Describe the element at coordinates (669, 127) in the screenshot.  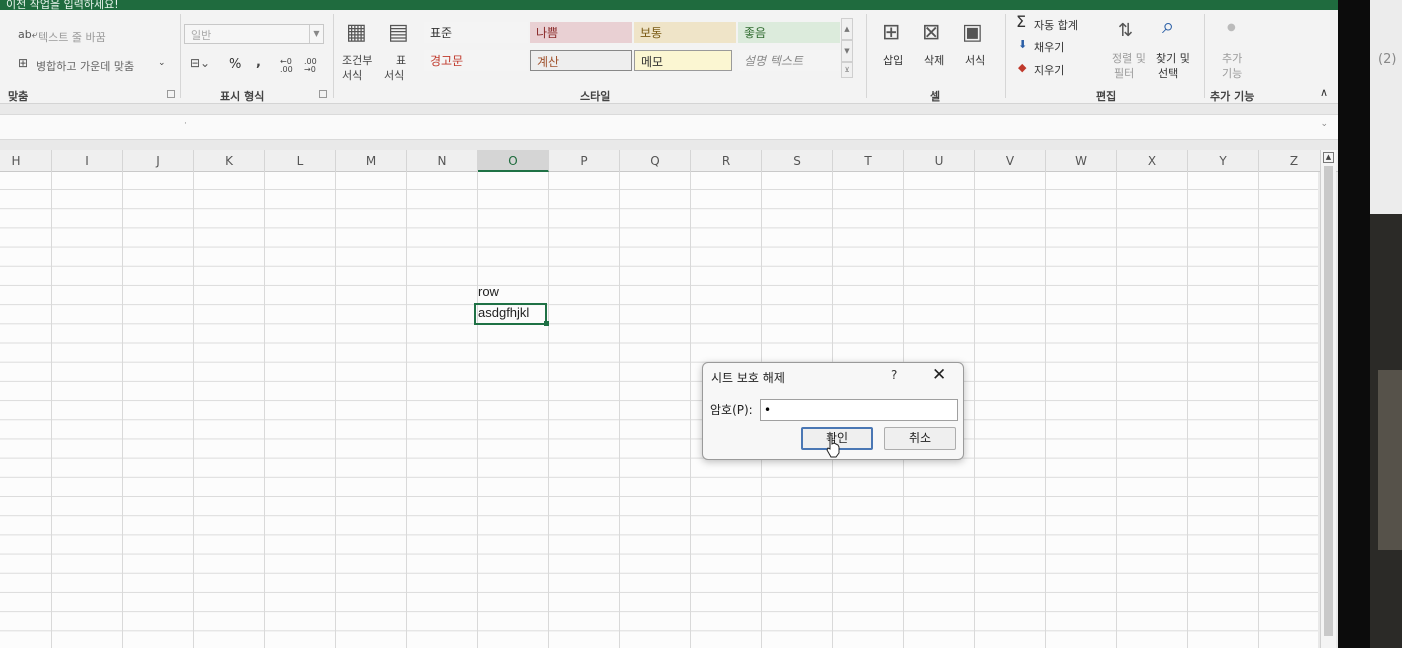
I see `formula-bar: · ⌄` at that location.